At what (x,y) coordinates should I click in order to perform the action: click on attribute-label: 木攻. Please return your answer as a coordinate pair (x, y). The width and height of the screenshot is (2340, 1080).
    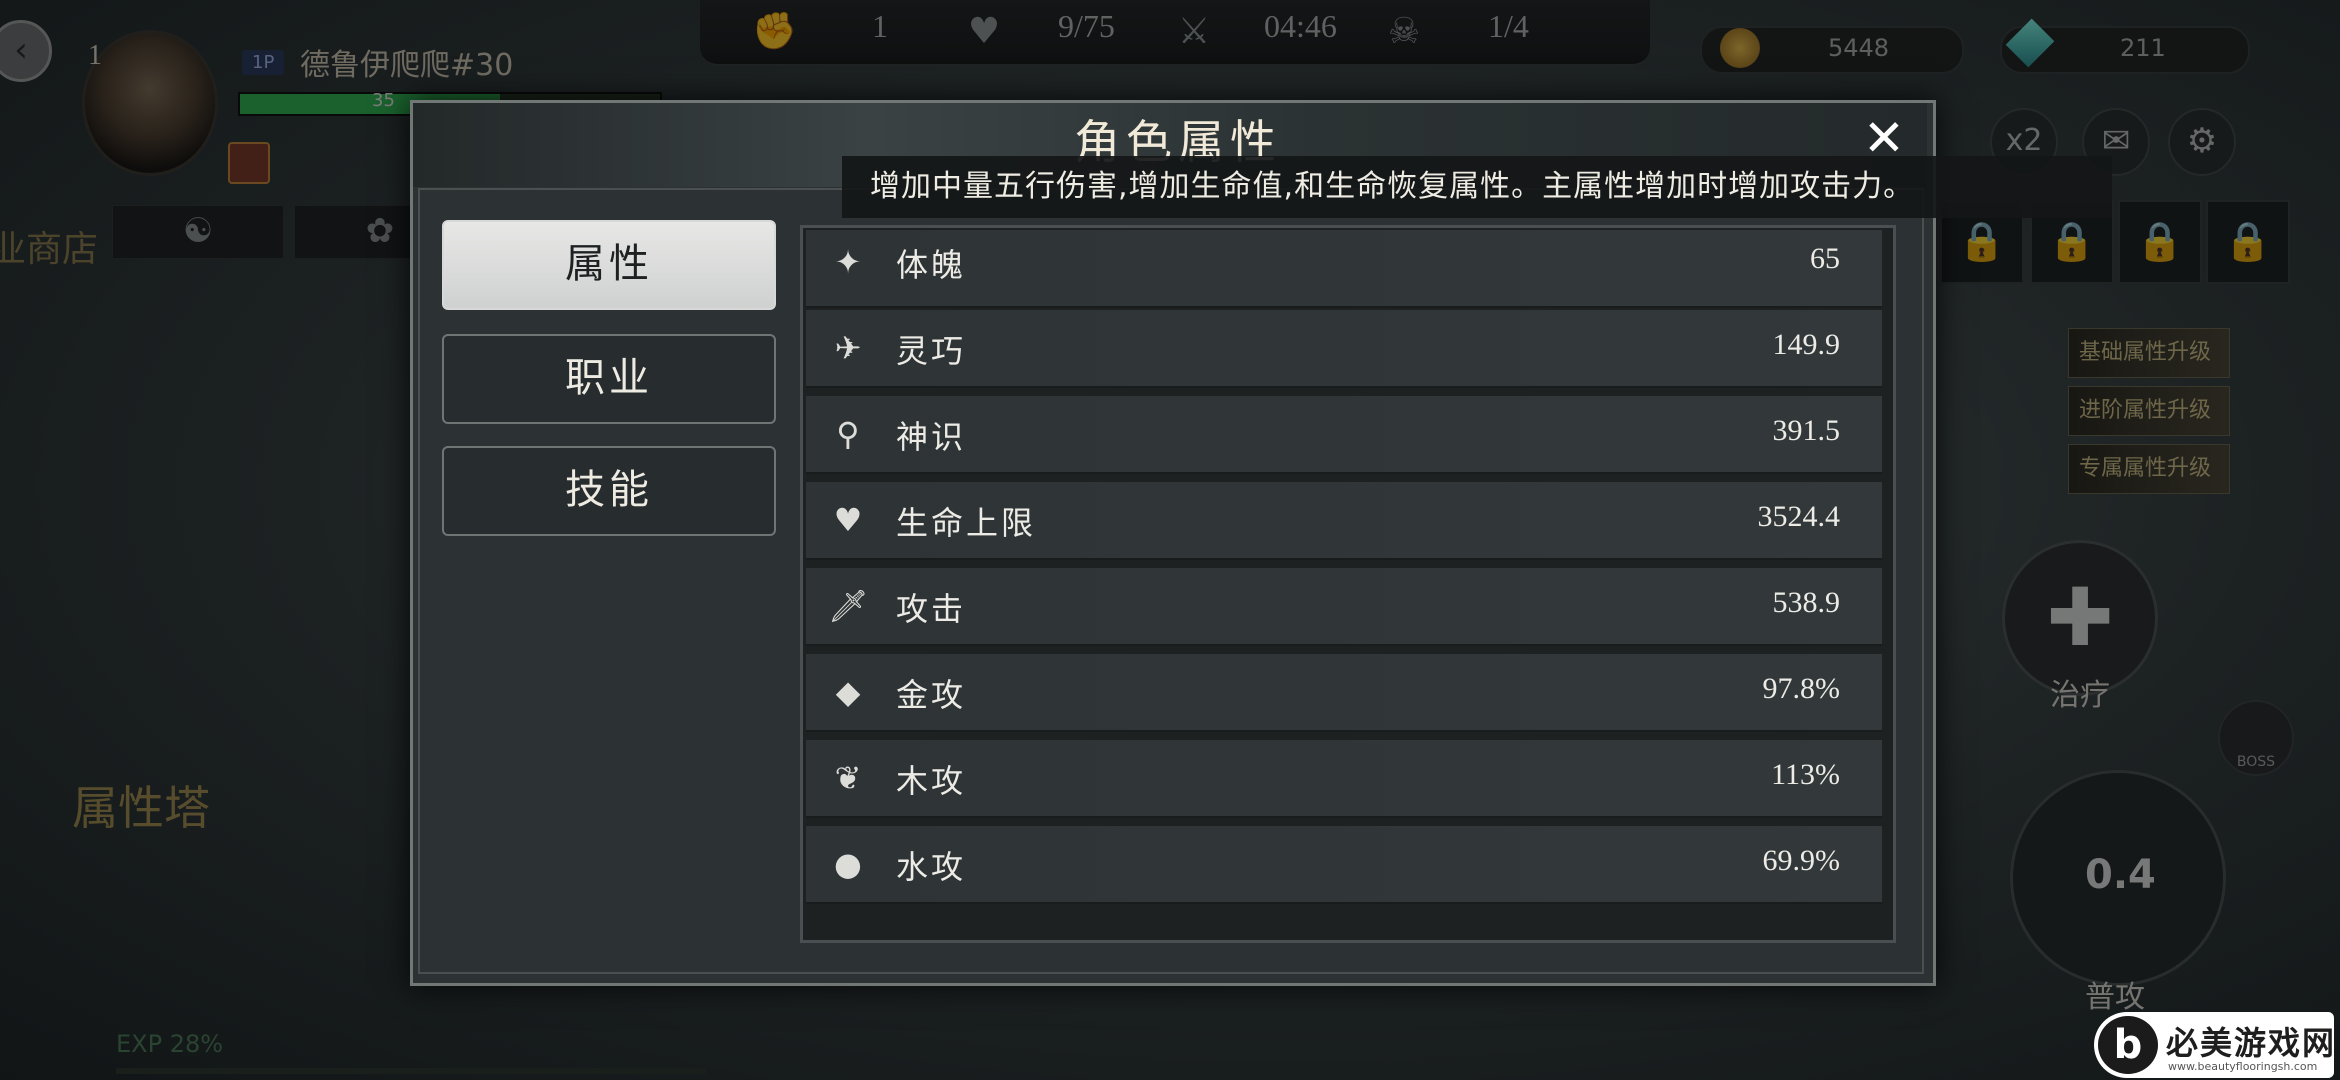
    Looking at the image, I should click on (931, 781).